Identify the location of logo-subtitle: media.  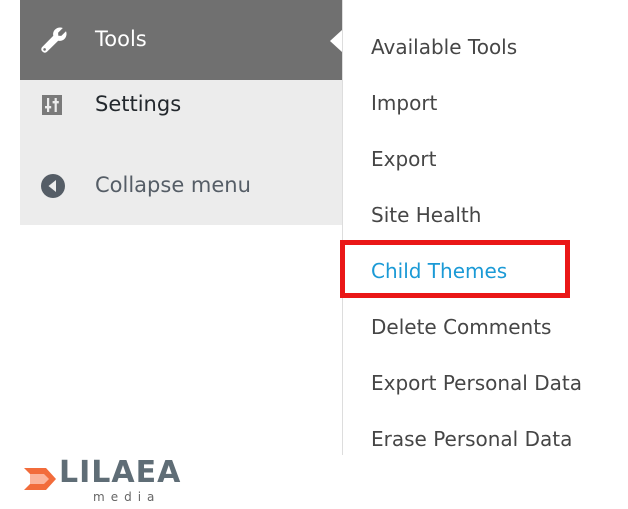
(127, 497).